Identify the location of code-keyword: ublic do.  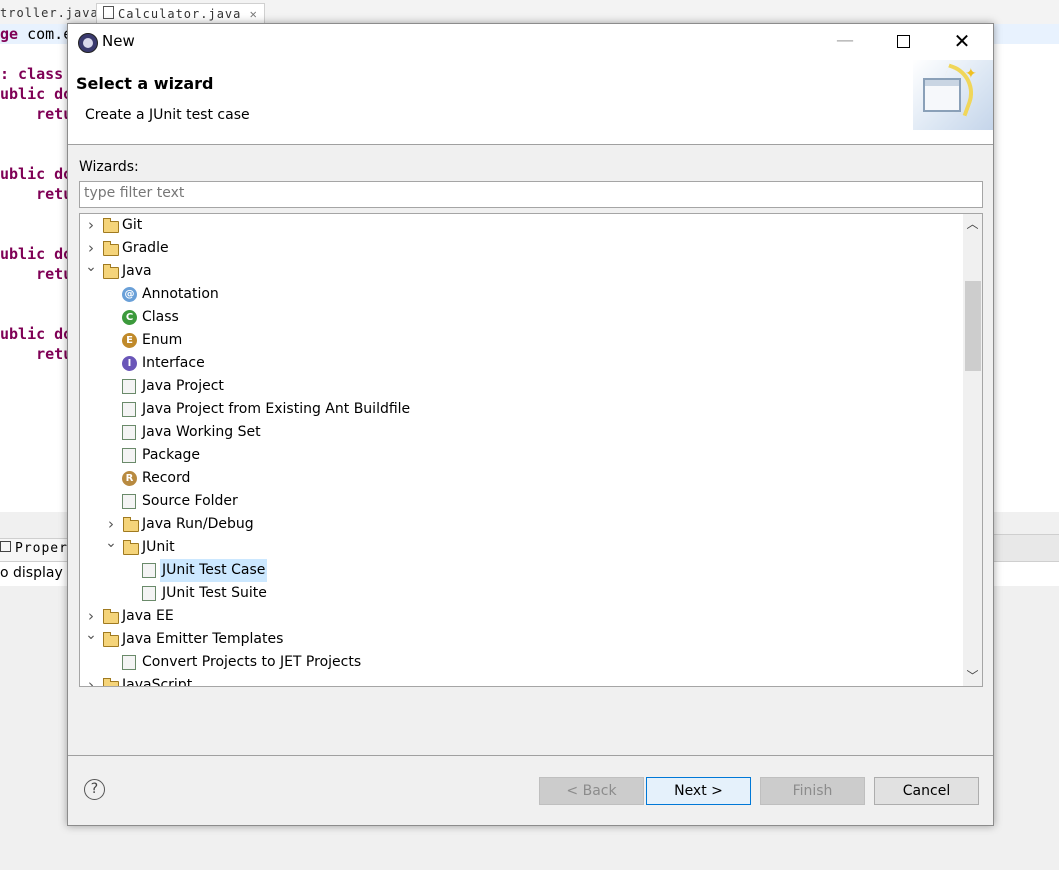
(36, 254).